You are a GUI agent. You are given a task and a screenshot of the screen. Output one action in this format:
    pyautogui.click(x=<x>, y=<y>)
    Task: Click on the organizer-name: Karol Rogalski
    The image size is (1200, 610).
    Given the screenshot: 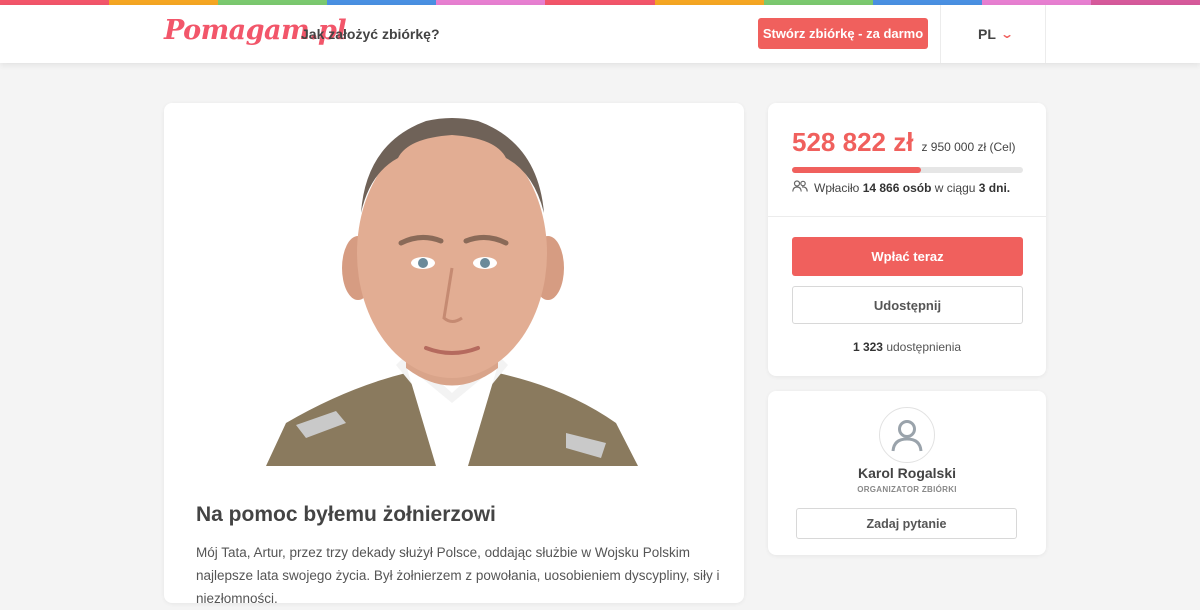 What is the action you would take?
    pyautogui.click(x=907, y=473)
    